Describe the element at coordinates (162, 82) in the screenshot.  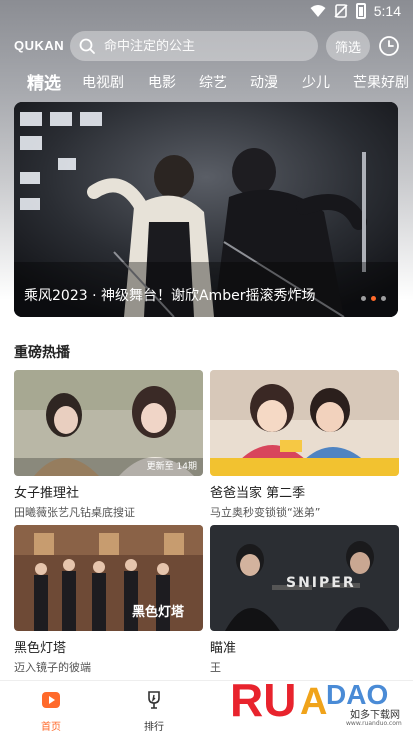
I see `tab-movies: 电影` at that location.